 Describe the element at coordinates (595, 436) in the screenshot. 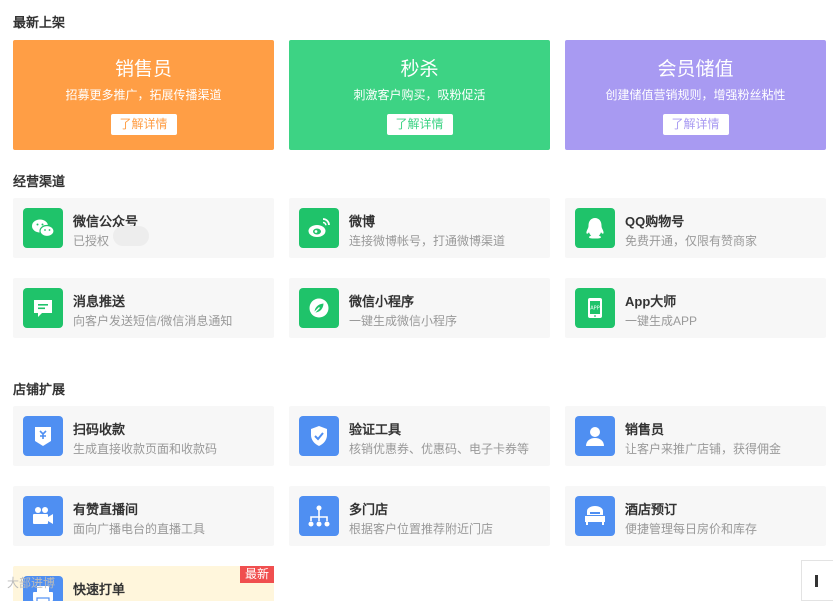

I see `person-icon` at that location.